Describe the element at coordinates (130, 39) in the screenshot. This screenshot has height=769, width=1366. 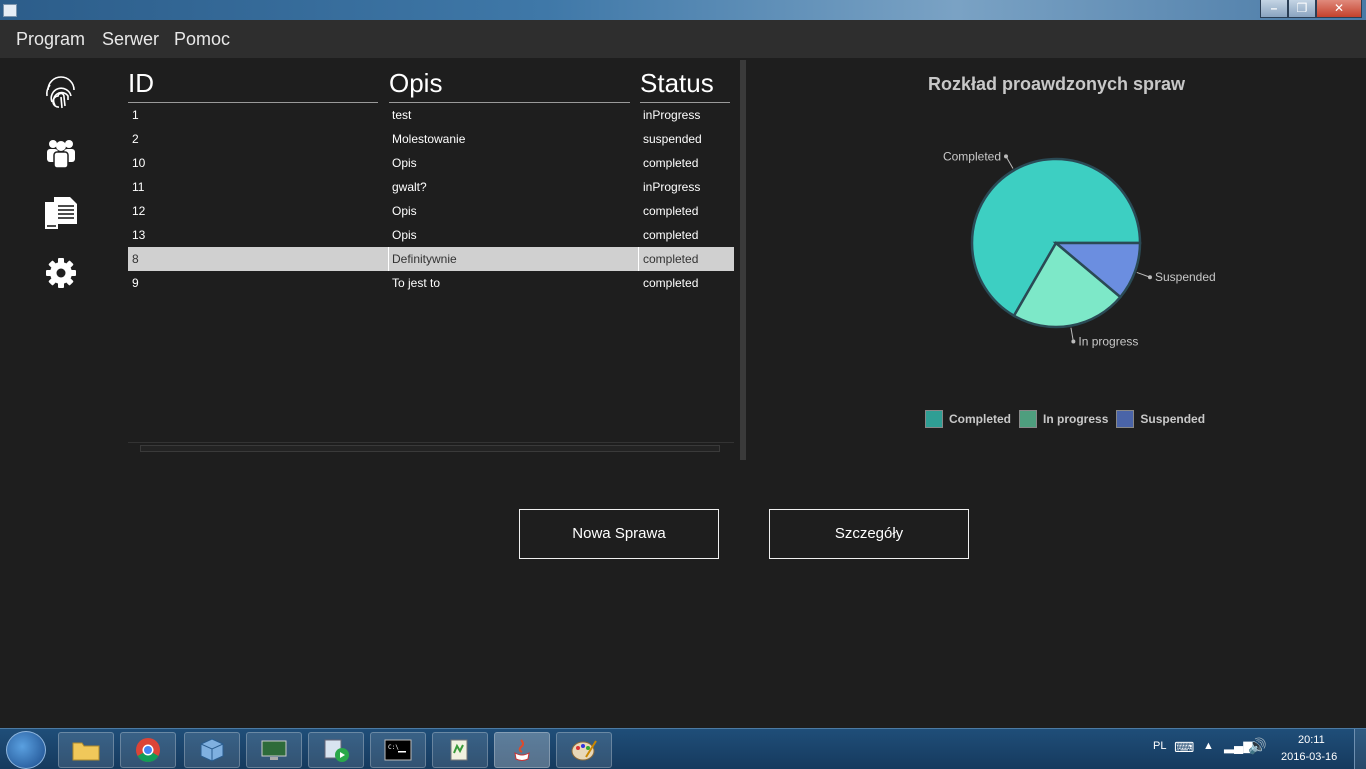
I see `menu-serwer: Serwer` at that location.